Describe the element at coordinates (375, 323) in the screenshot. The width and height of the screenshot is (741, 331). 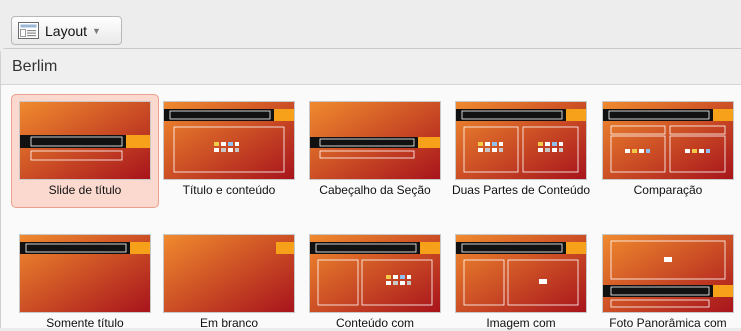
I see `layout-option-label: Conteúdo com` at that location.